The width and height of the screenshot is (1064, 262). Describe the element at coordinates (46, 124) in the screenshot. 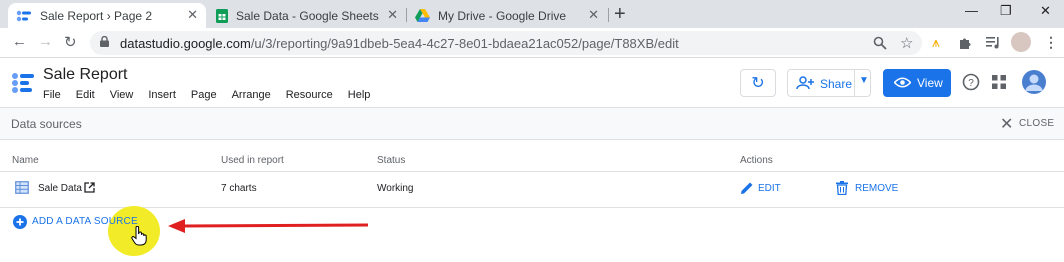

I see `panel-title: Data sources` at that location.